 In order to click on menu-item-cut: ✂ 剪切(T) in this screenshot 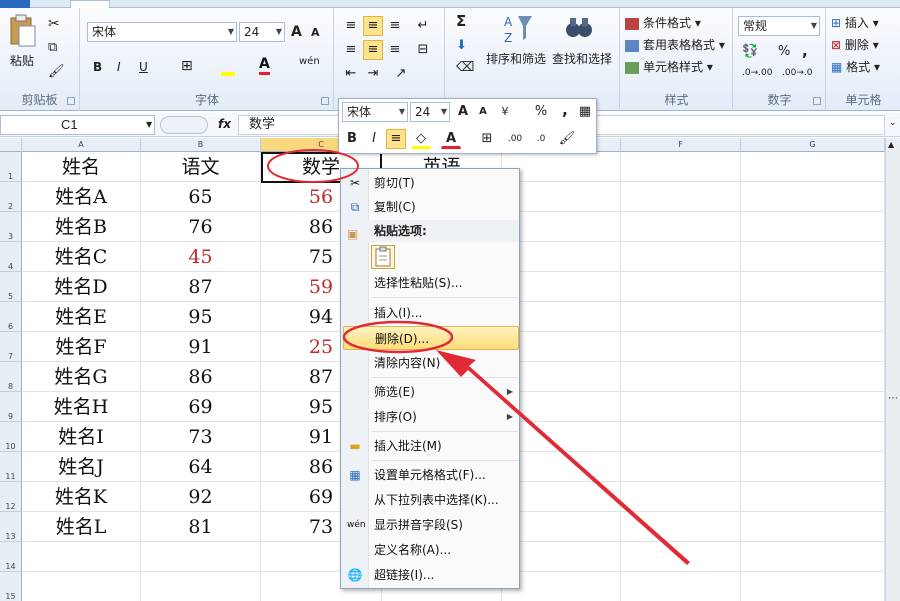, I will do `click(431, 183)`.